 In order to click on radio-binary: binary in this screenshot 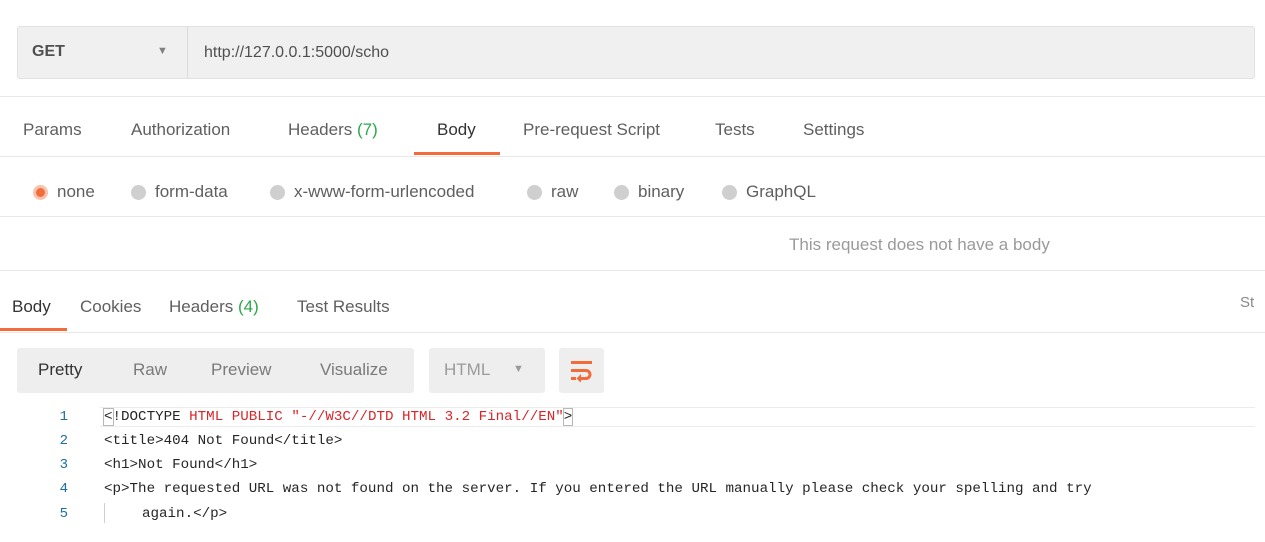, I will do `click(649, 192)`.